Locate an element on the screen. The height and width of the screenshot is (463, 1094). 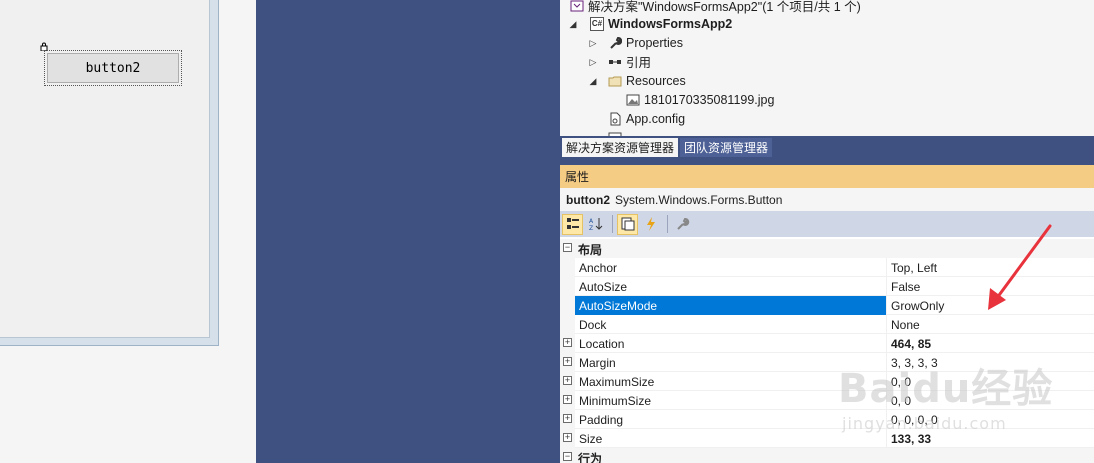
properties-title: 属性 is located at coordinates (827, 176).